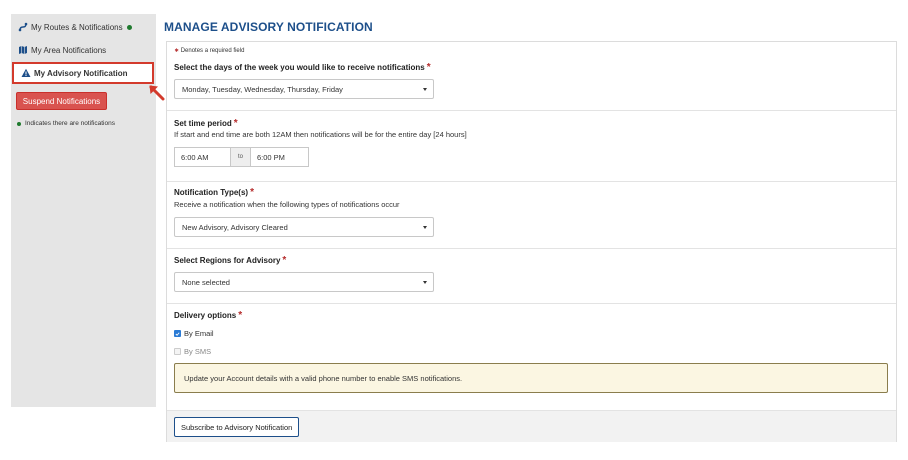 The width and height of the screenshot is (908, 460). I want to click on sidebar-item-my-area: My Area Notifications, so click(83, 50).